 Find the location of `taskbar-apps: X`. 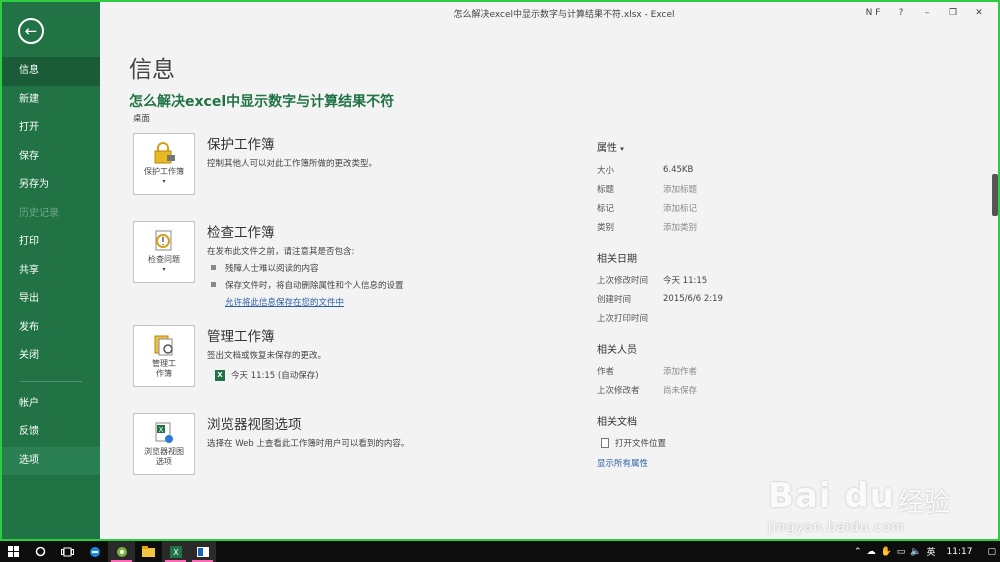

taskbar-apps: X is located at coordinates (108, 551).